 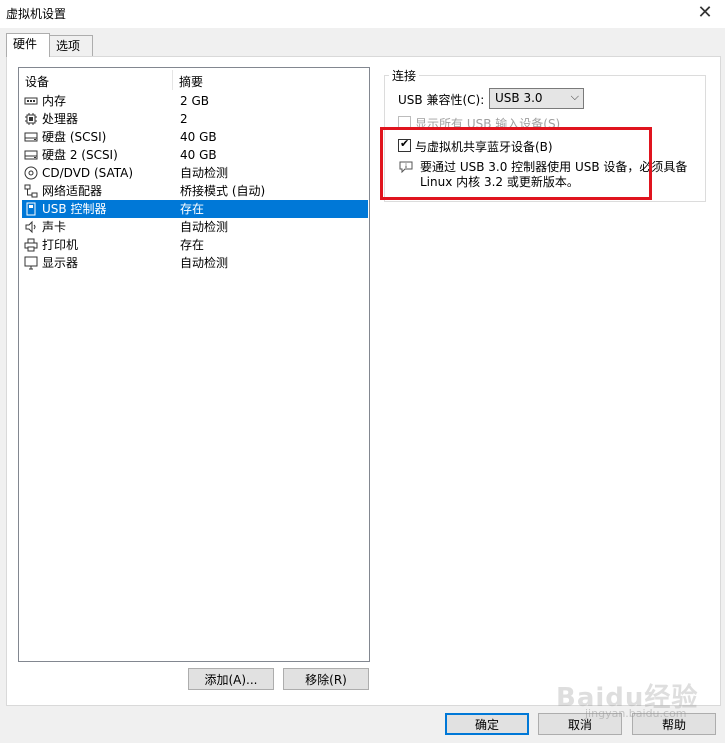 I want to click on device-row-printer: 打印机 存在, so click(x=195, y=245).